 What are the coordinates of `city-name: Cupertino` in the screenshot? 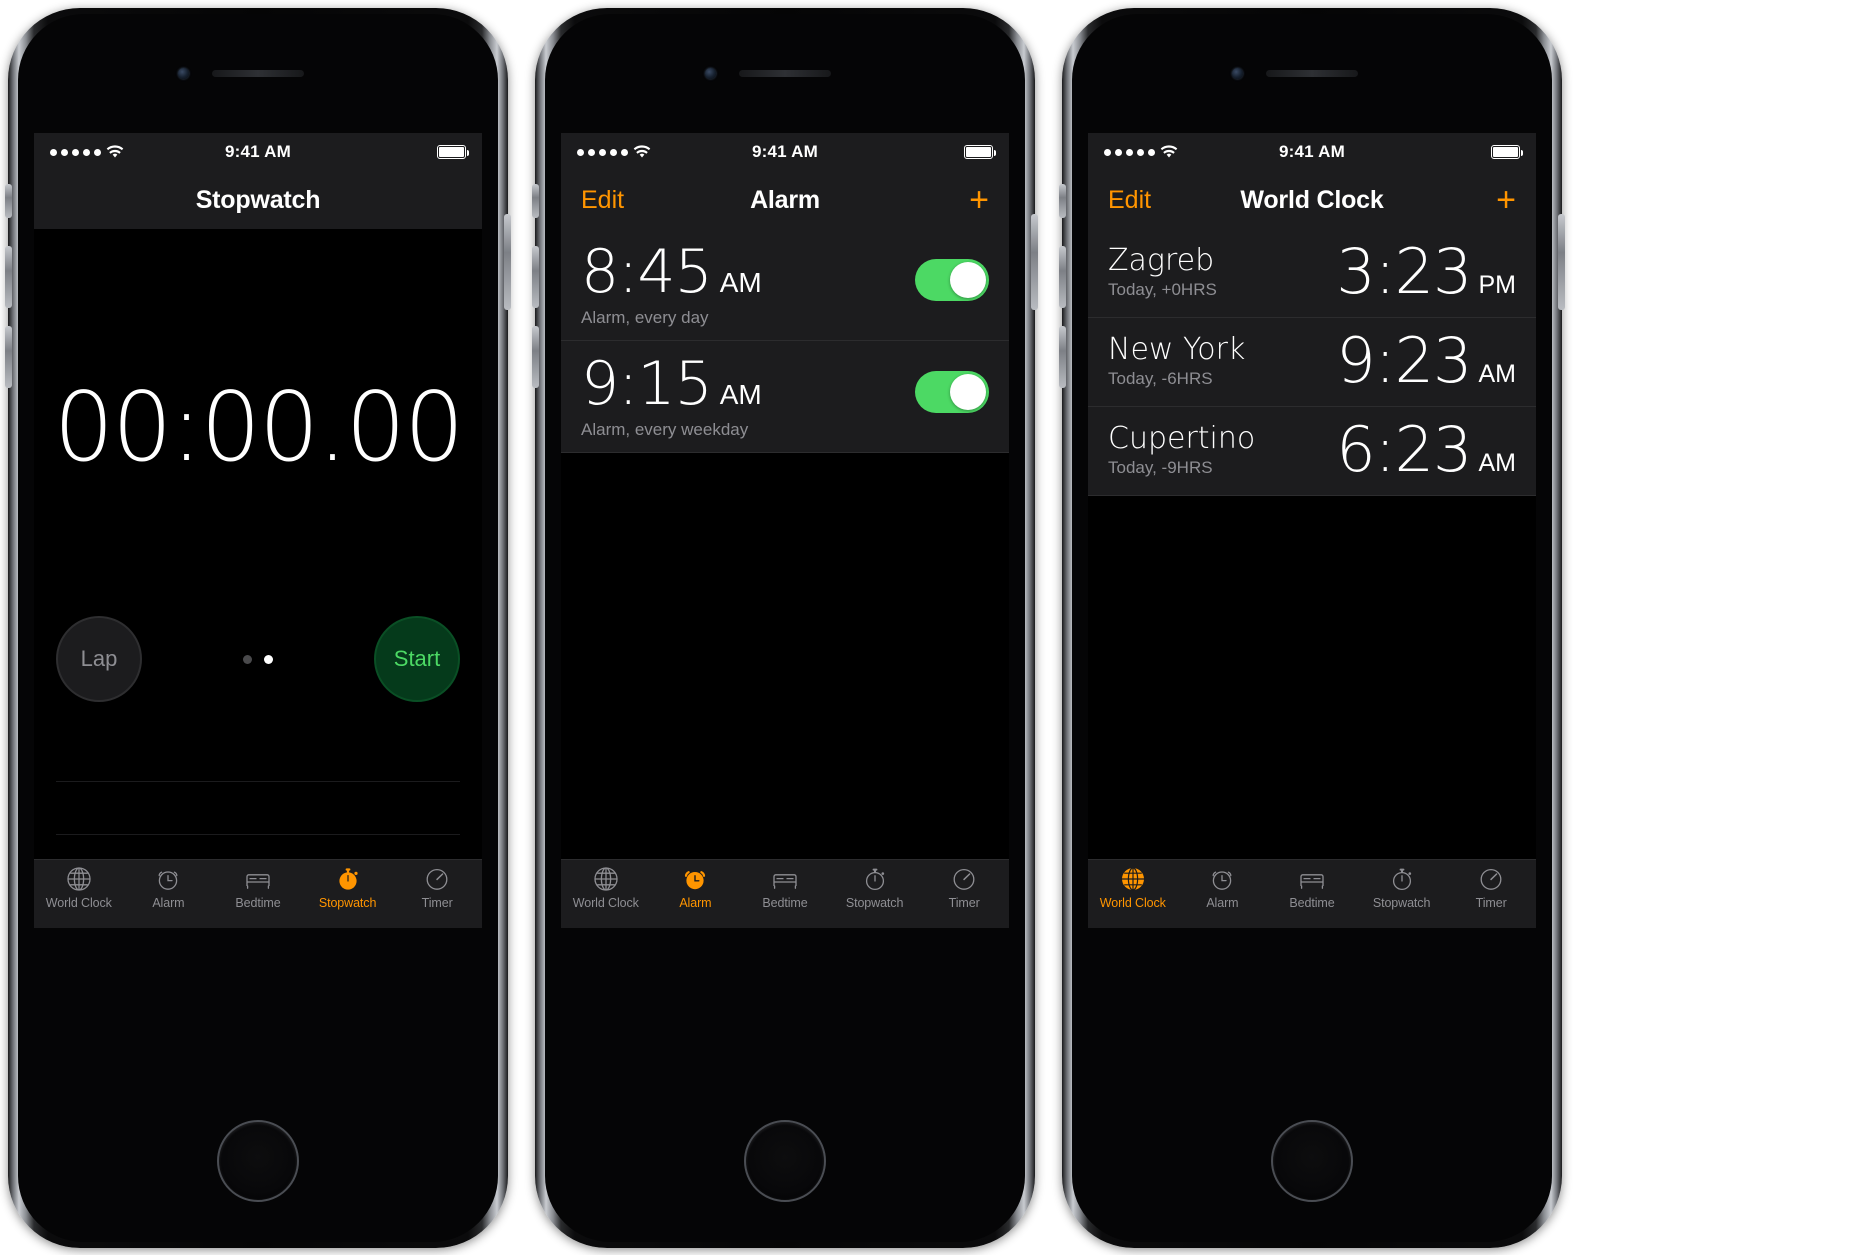 It's located at (1182, 439).